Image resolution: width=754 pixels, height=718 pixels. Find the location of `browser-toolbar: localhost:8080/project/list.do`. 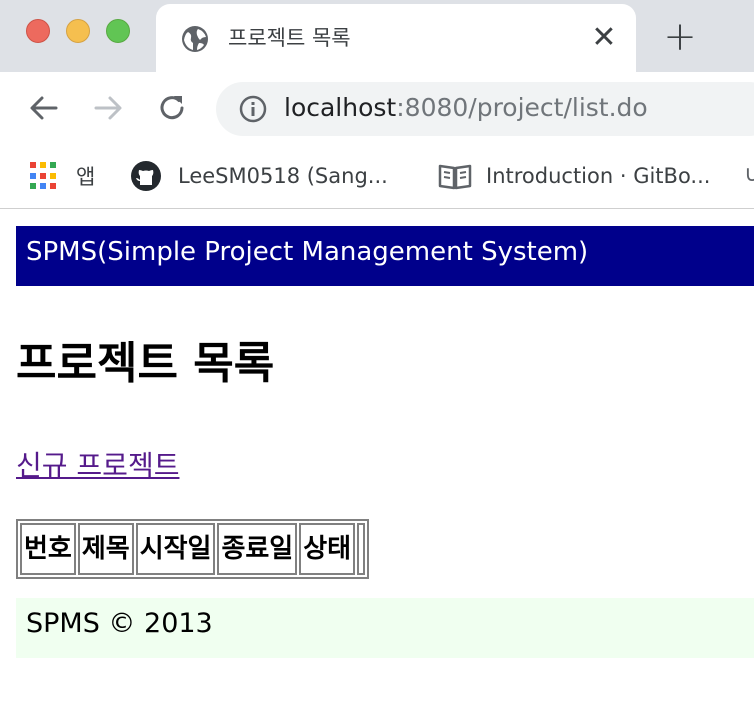

browser-toolbar: localhost:8080/project/list.do is located at coordinates (377, 108).